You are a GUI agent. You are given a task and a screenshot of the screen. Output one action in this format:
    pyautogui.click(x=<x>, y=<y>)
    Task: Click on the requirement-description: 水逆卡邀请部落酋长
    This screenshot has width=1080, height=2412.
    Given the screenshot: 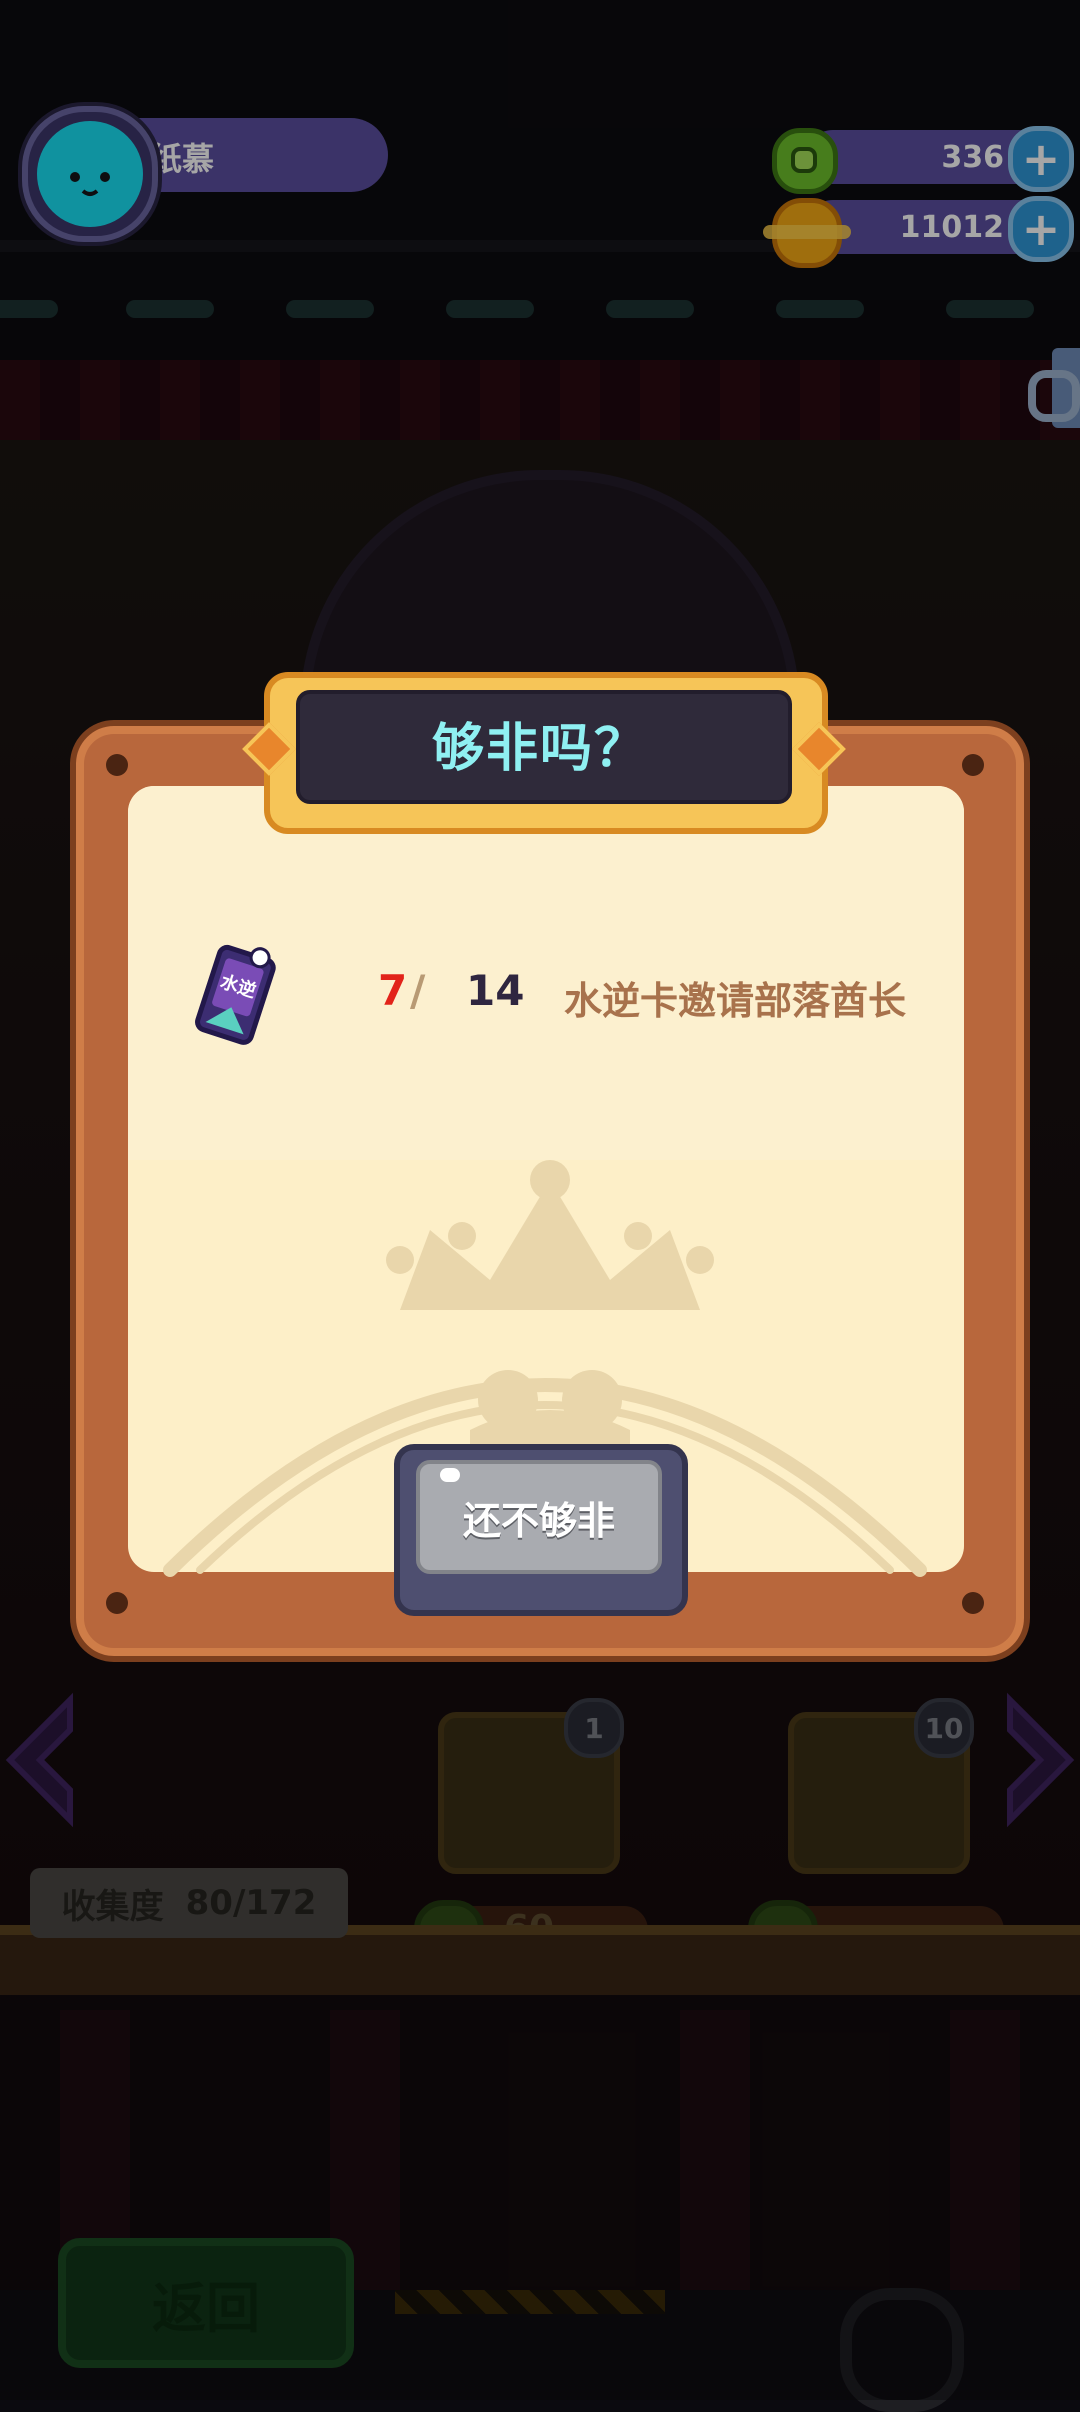 What is the action you would take?
    pyautogui.click(x=735, y=1001)
    